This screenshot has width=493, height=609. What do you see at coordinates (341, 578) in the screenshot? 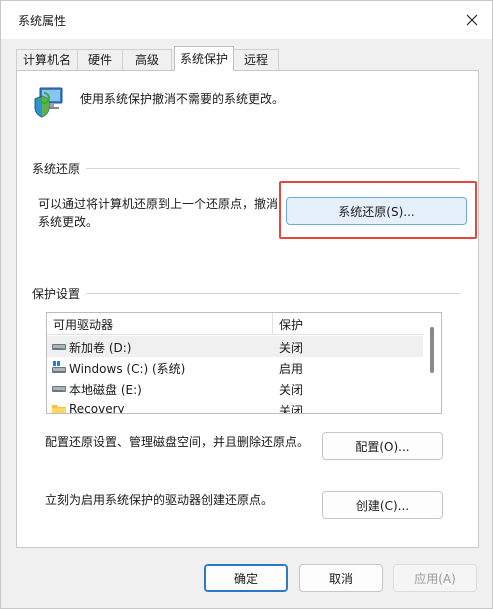
I see `cancel-button: 取消` at bounding box center [341, 578].